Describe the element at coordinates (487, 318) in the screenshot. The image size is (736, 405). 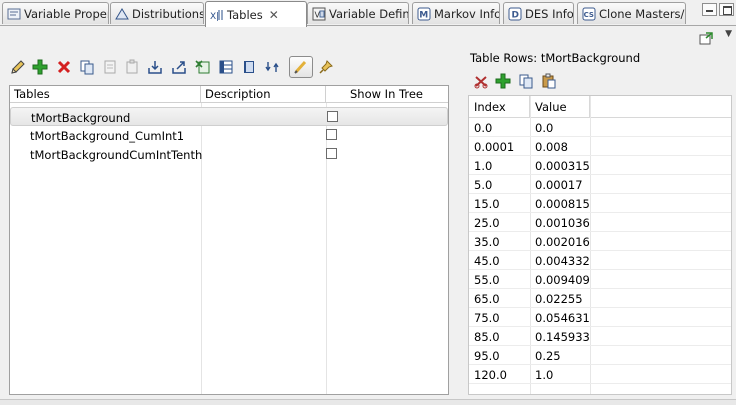
I see `index-cell: 75.0` at that location.